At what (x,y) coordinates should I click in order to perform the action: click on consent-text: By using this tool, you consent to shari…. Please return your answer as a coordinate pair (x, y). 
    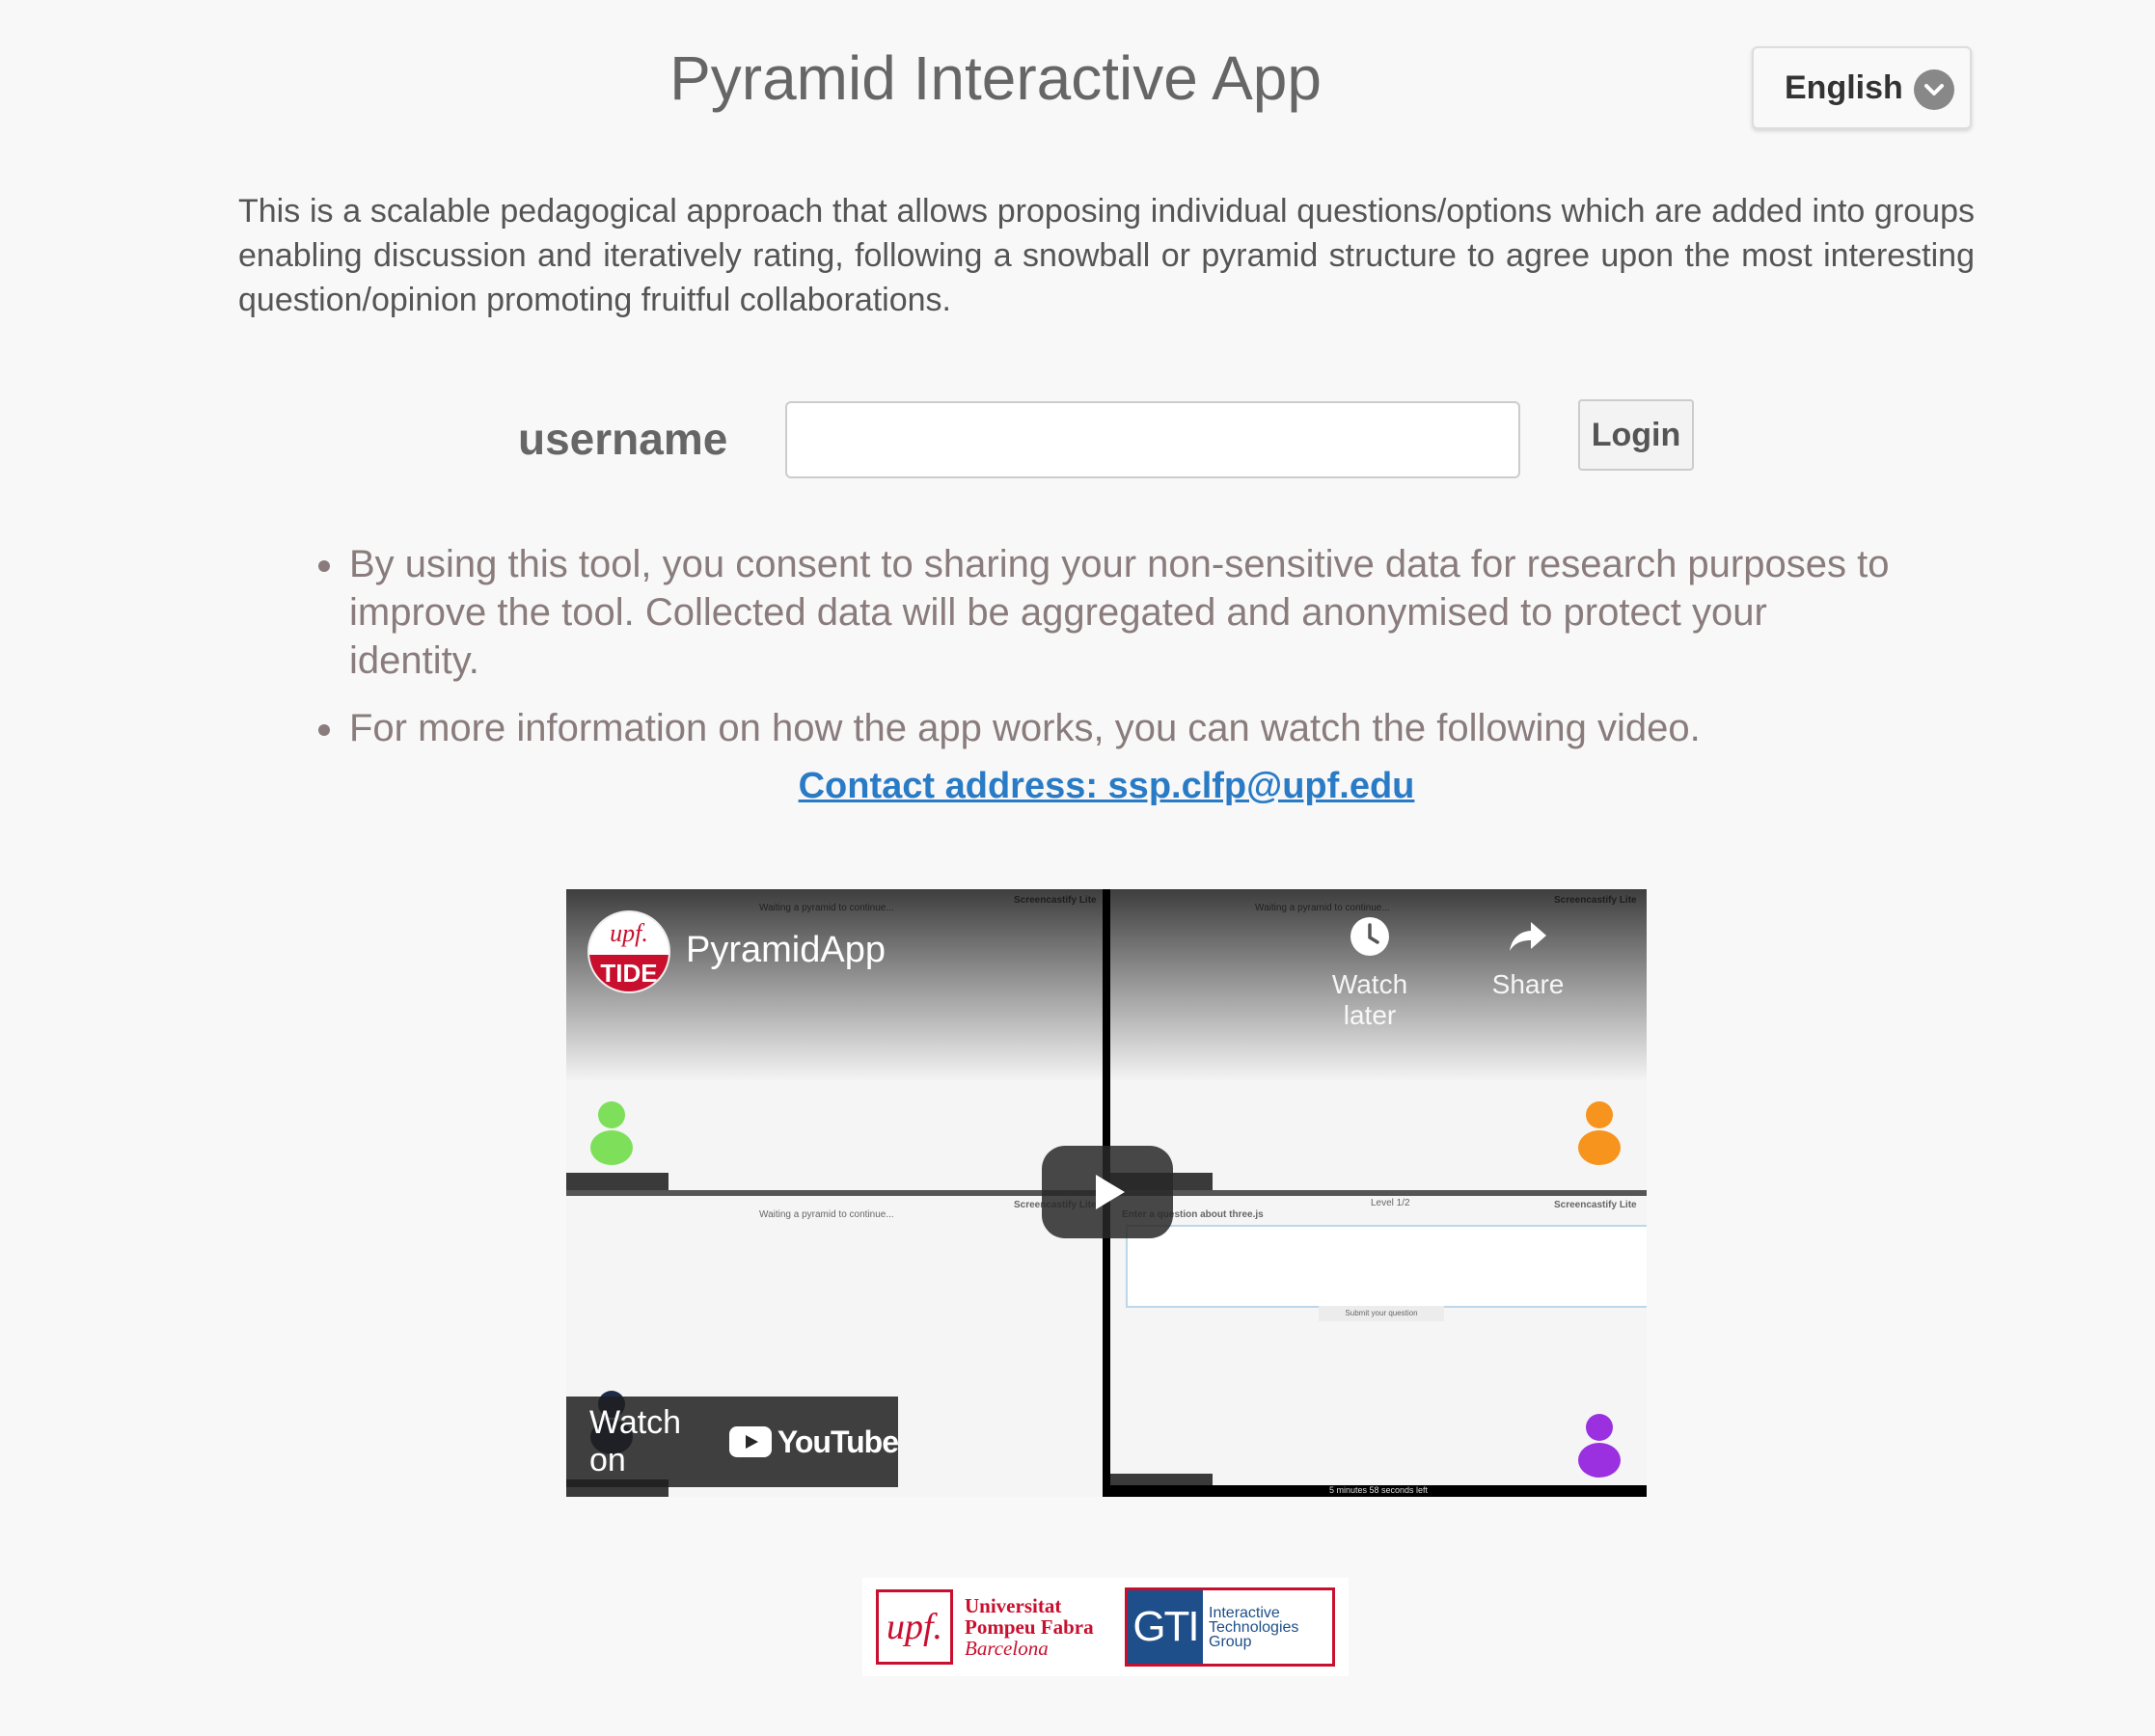
    Looking at the image, I should click on (1119, 612).